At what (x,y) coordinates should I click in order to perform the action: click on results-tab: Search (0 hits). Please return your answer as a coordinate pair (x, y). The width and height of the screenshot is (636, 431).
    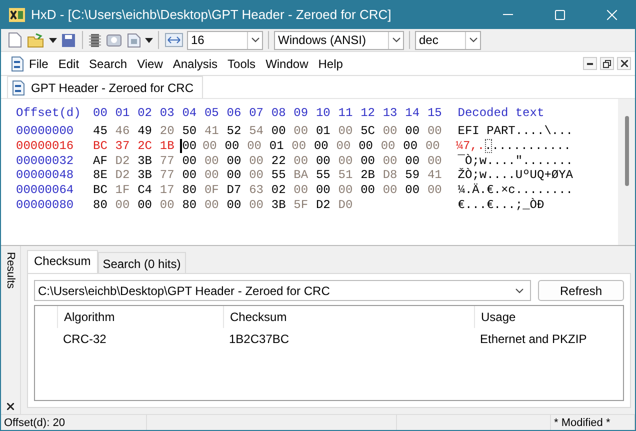
    Looking at the image, I should click on (142, 262).